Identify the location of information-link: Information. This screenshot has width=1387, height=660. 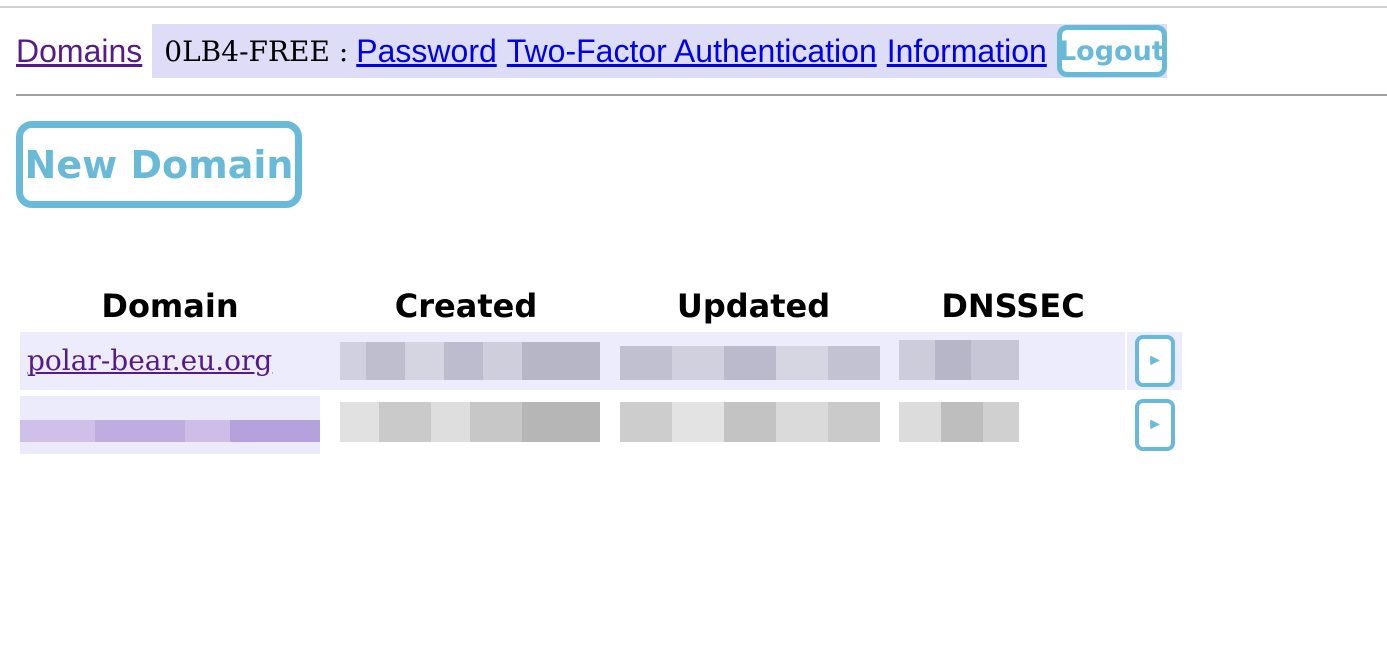
(967, 51).